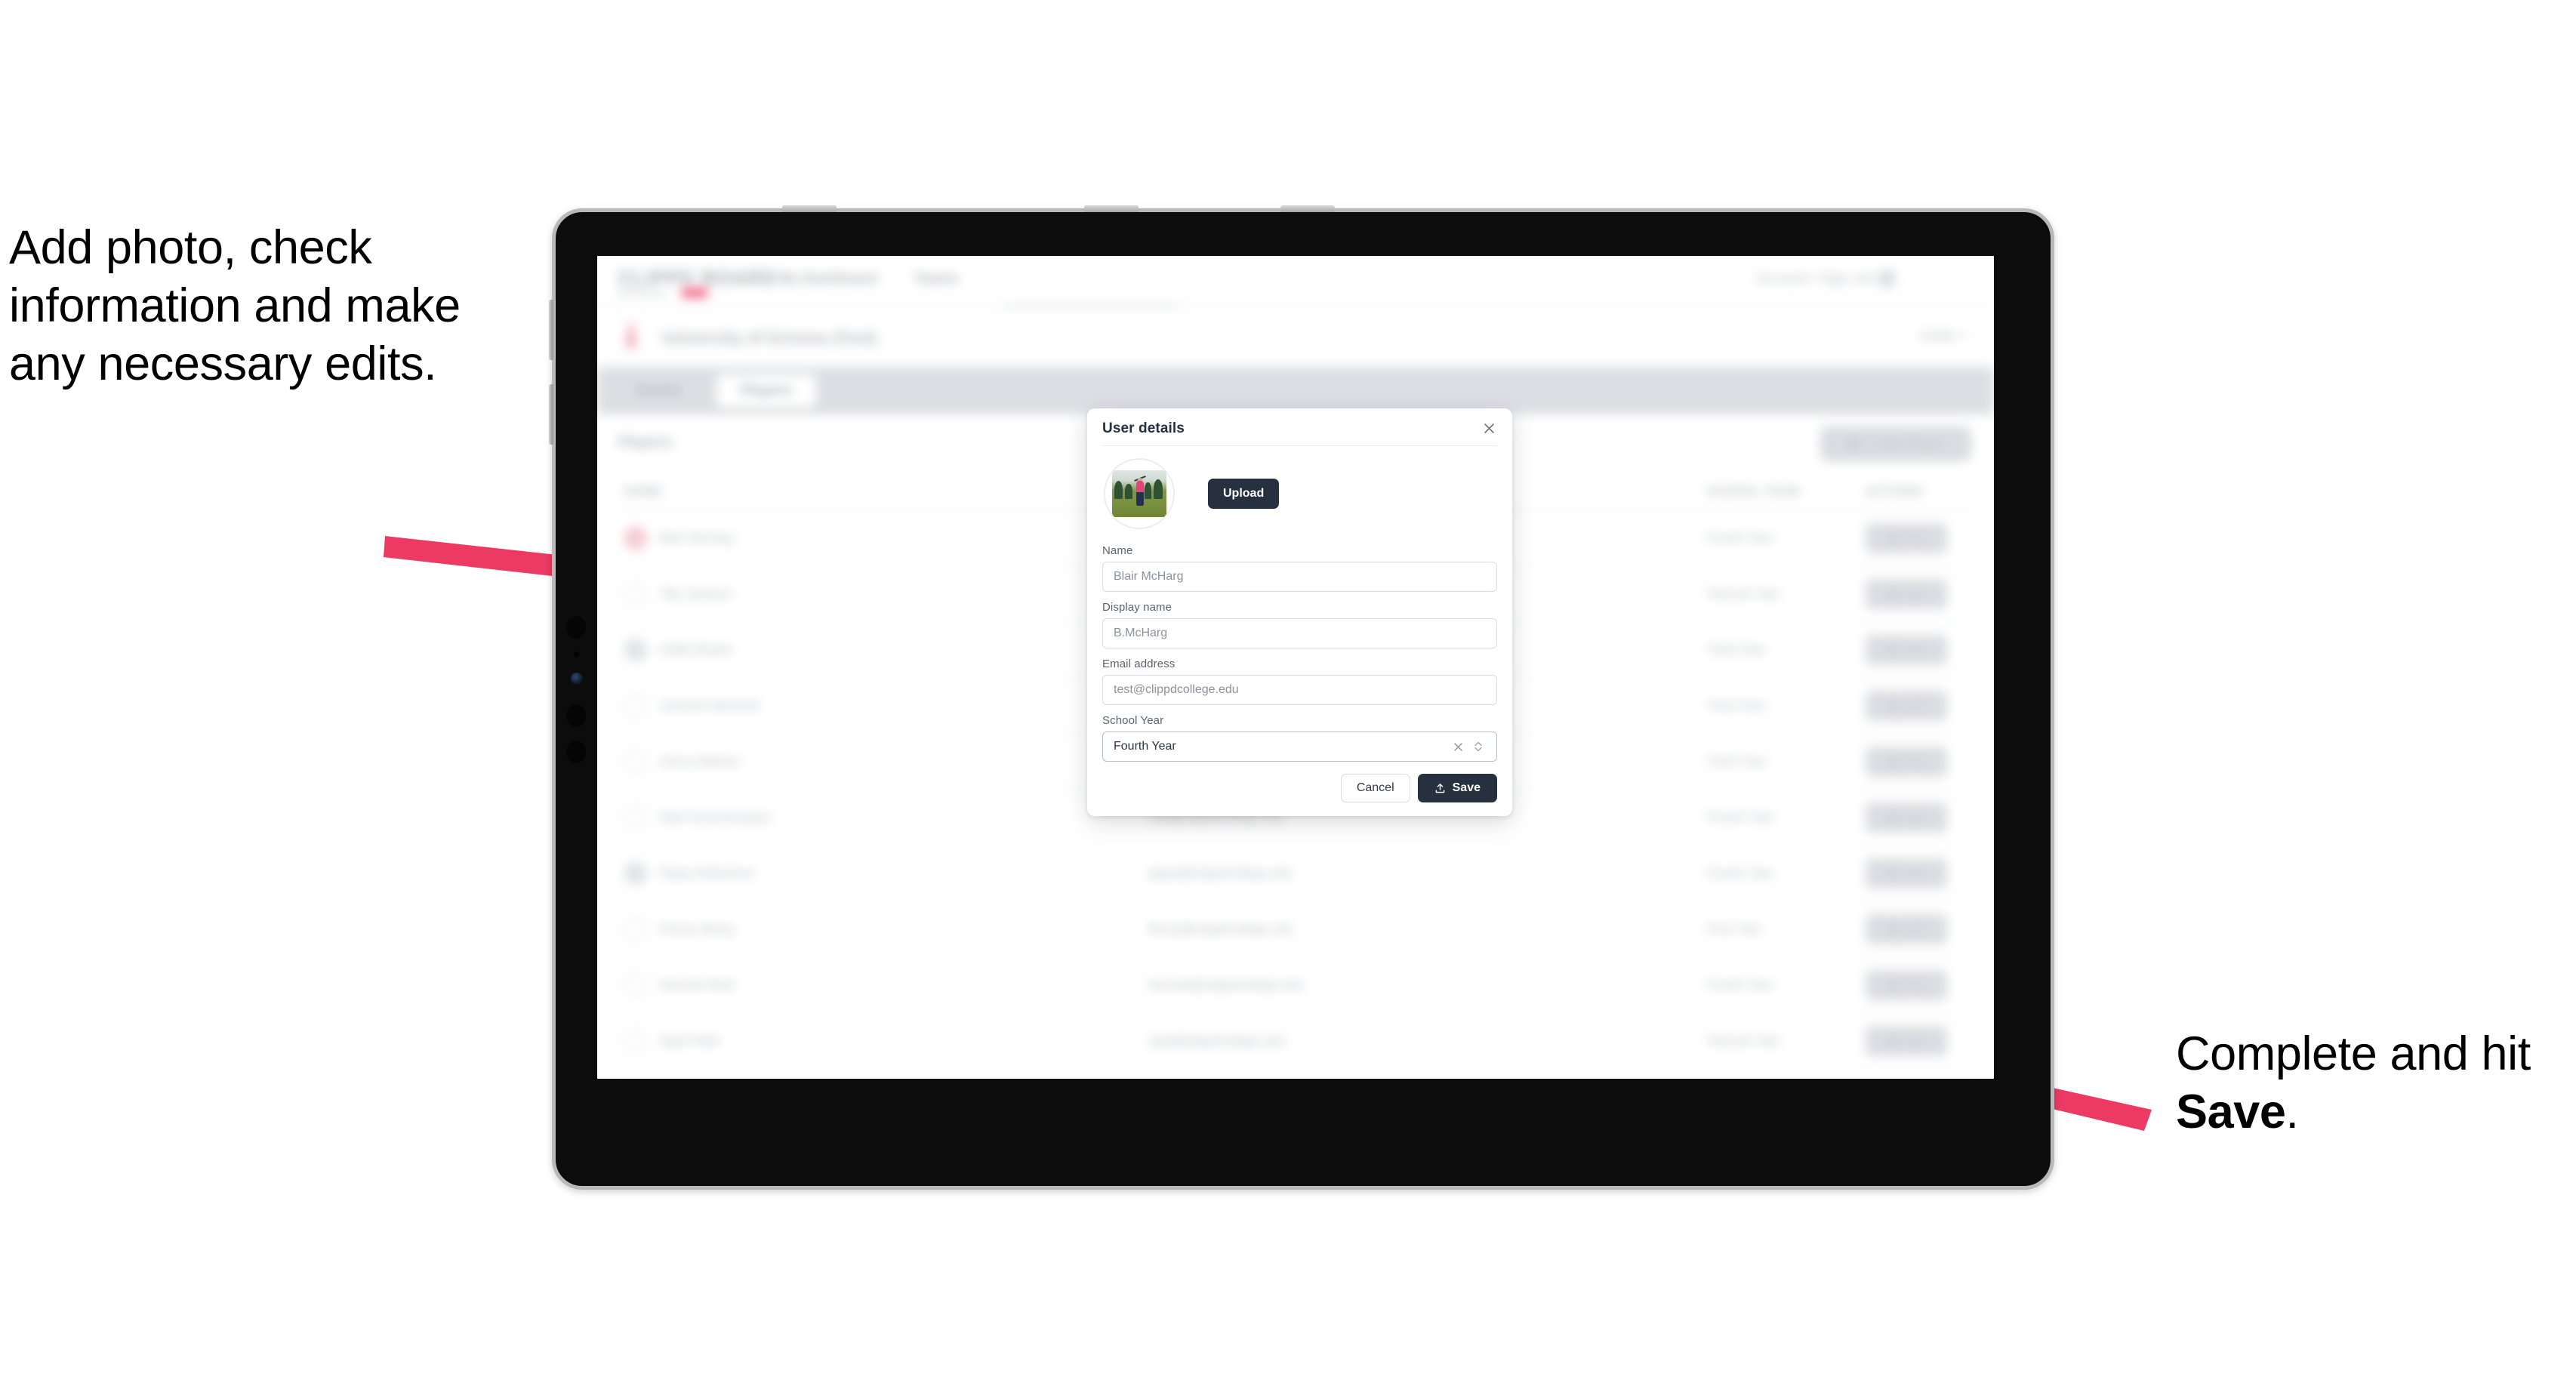  I want to click on school-year-select: Fourth Year, so click(1299, 747).